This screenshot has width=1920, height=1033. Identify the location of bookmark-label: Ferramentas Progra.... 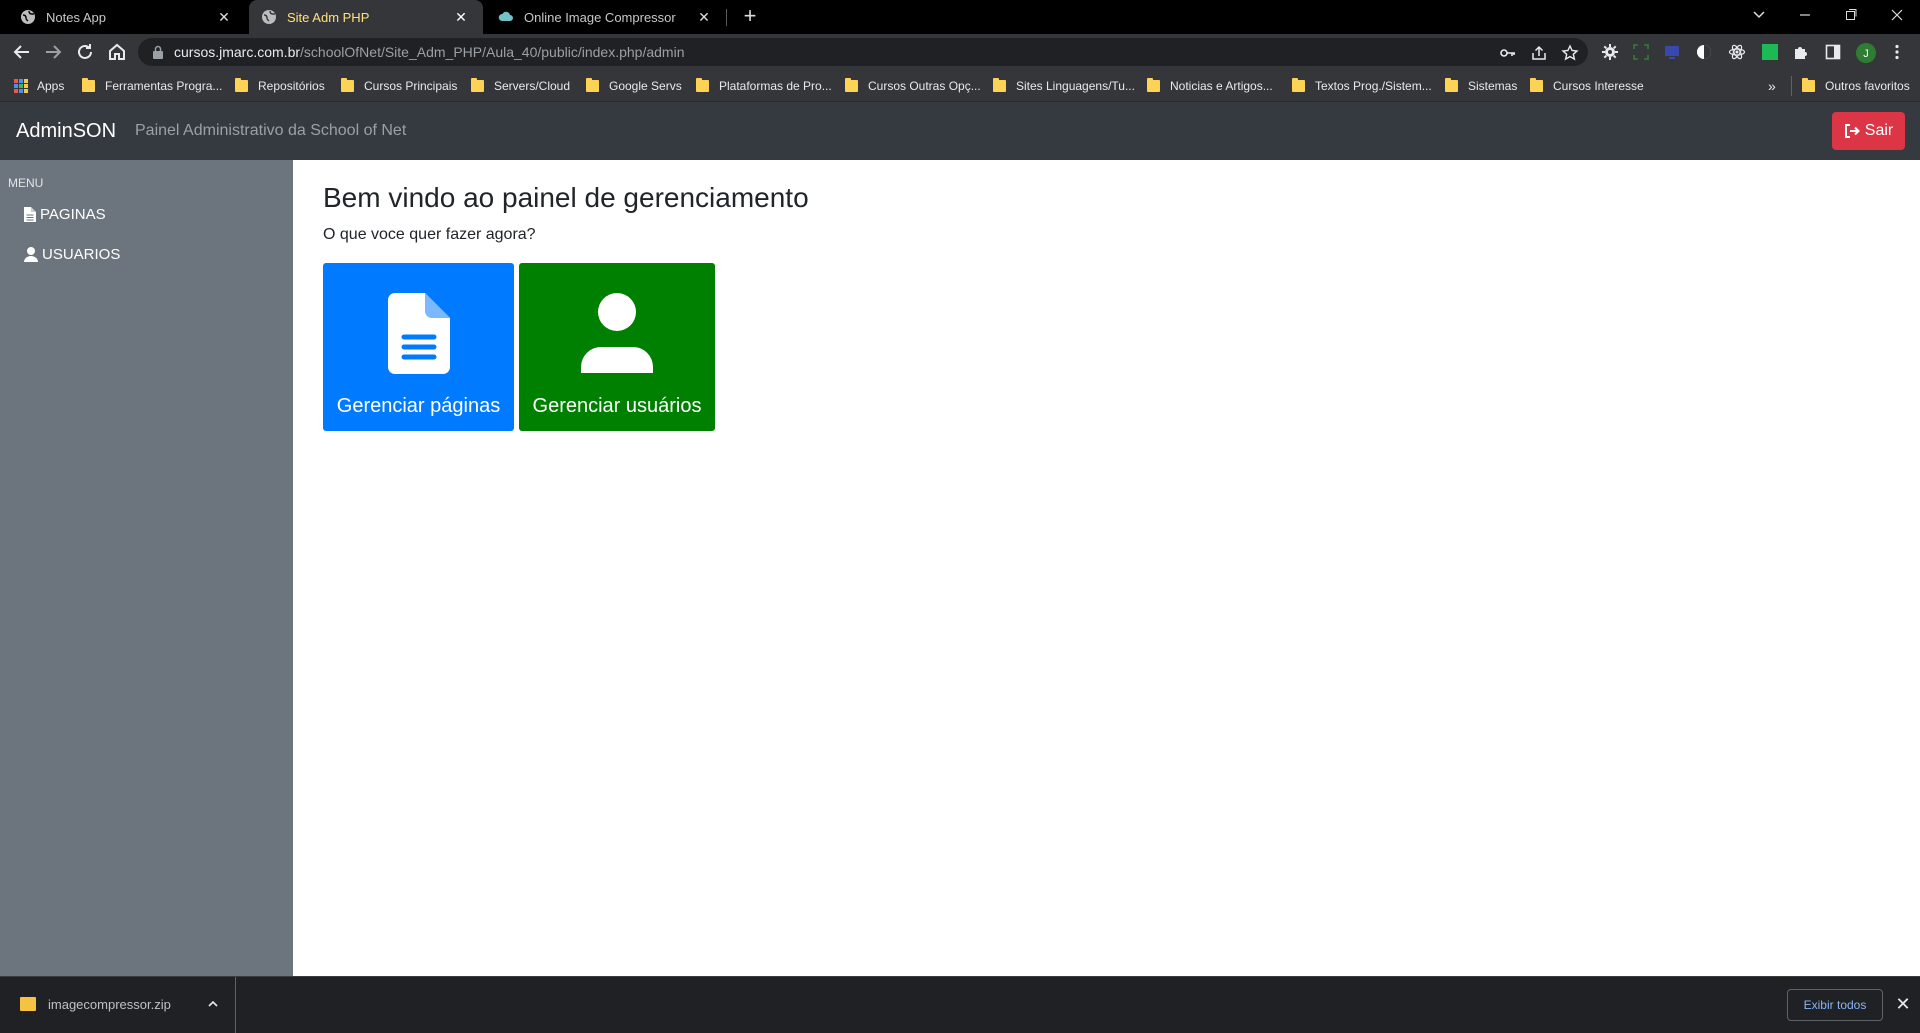
(164, 86).